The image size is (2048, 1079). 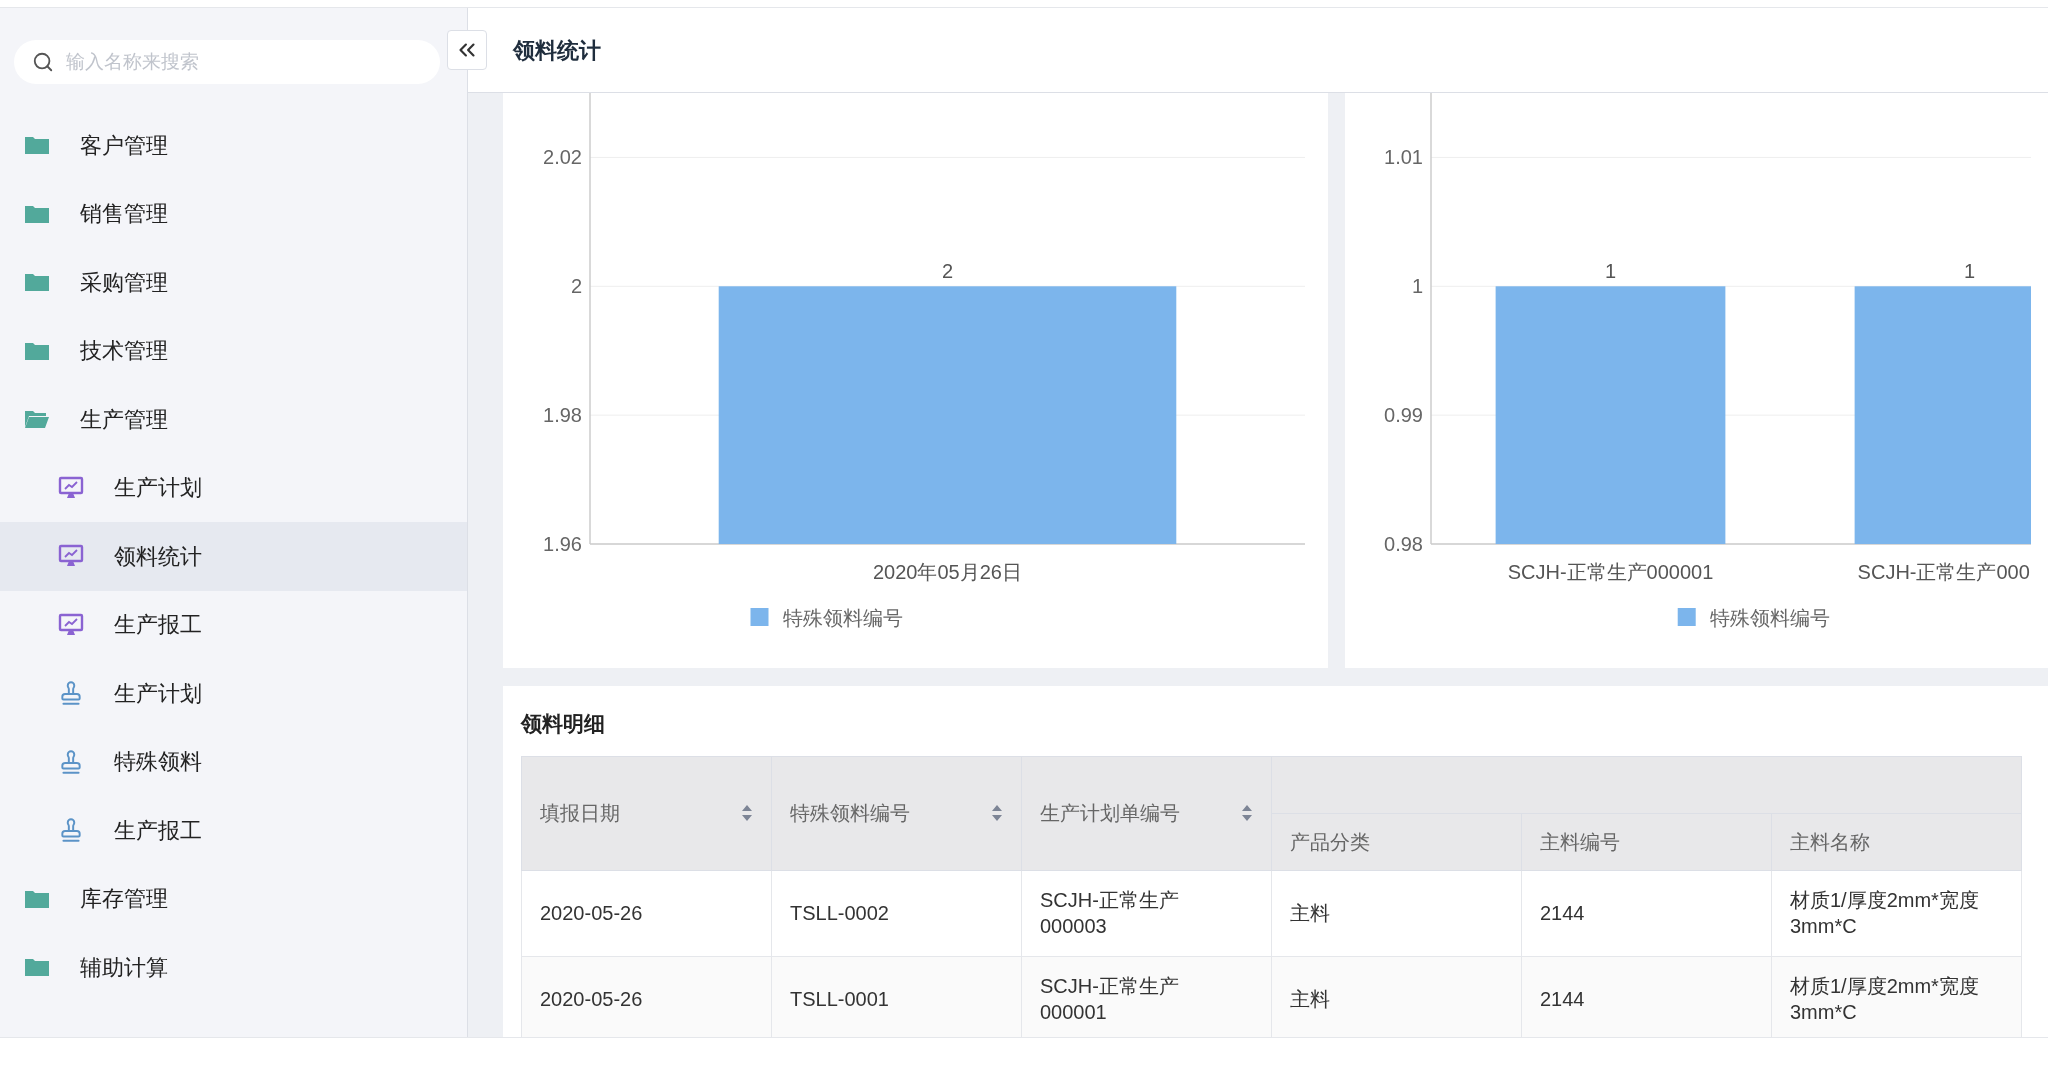 What do you see at coordinates (896, 813) in the screenshot?
I see `column-header: 特殊领料编号` at bounding box center [896, 813].